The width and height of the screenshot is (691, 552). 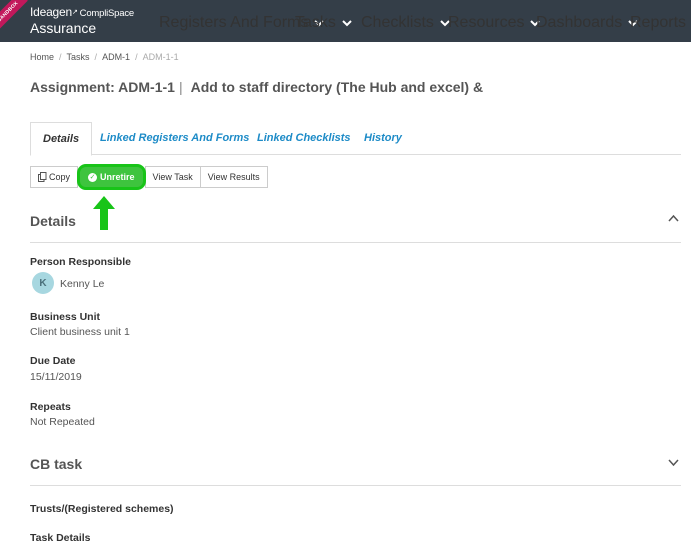 I want to click on unretire-button: ✓ Unretire, so click(x=111, y=177).